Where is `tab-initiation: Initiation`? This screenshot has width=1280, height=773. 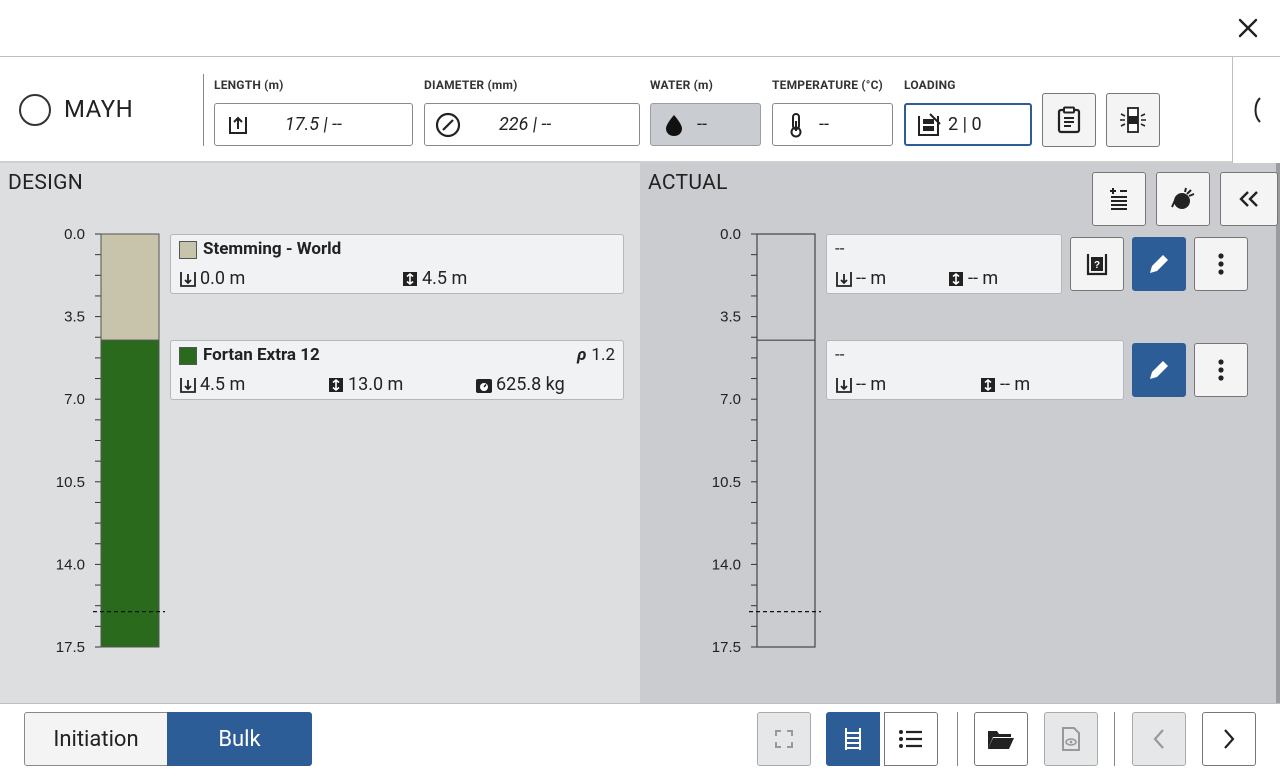 tab-initiation: Initiation is located at coordinates (96, 739).